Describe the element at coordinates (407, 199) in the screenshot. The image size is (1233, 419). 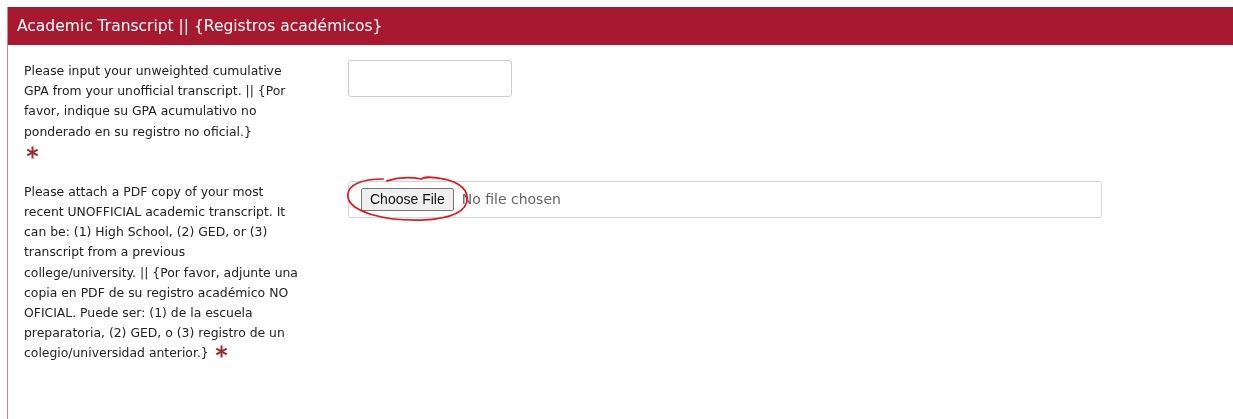
I see `choose-file-button: Choose File` at that location.